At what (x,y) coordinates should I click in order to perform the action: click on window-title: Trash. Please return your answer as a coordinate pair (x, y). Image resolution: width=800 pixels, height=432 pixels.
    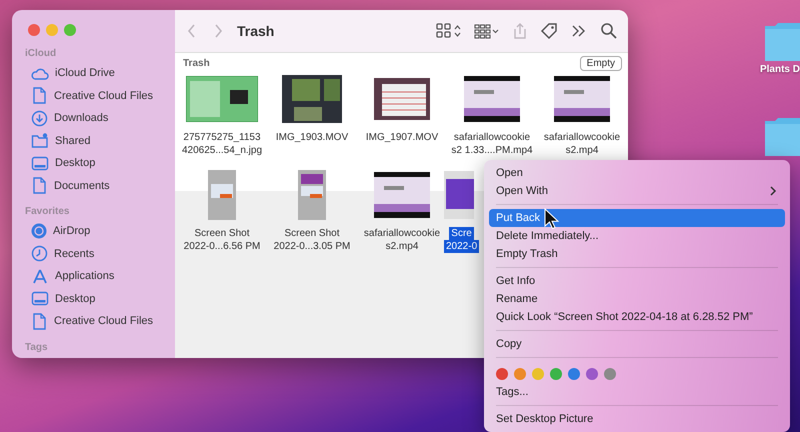
    Looking at the image, I should click on (255, 31).